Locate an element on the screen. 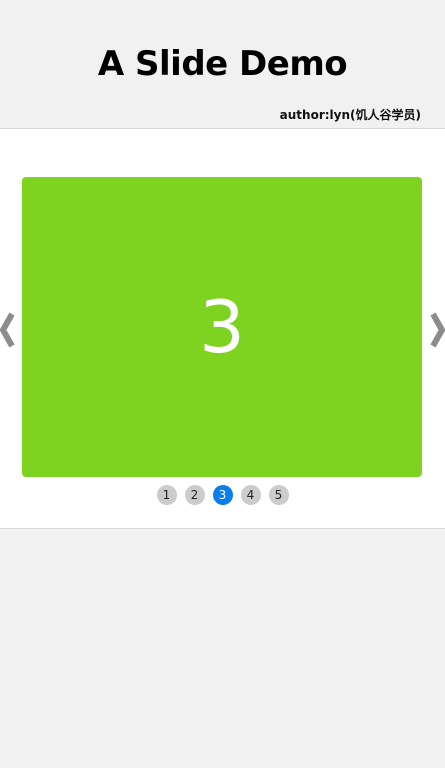 The image size is (445, 768). slide-dot-5: 5 is located at coordinates (278, 495).